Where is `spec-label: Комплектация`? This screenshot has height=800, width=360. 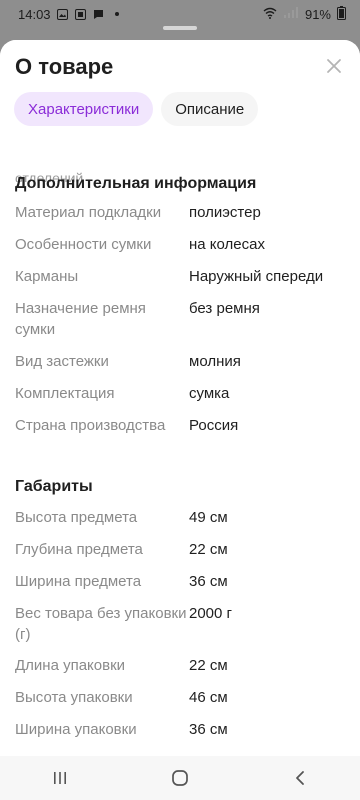 spec-label: Комплектация is located at coordinates (65, 393).